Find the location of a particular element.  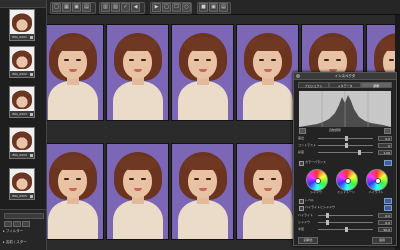

toolbar-button: ▢ is located at coordinates (166, 7).